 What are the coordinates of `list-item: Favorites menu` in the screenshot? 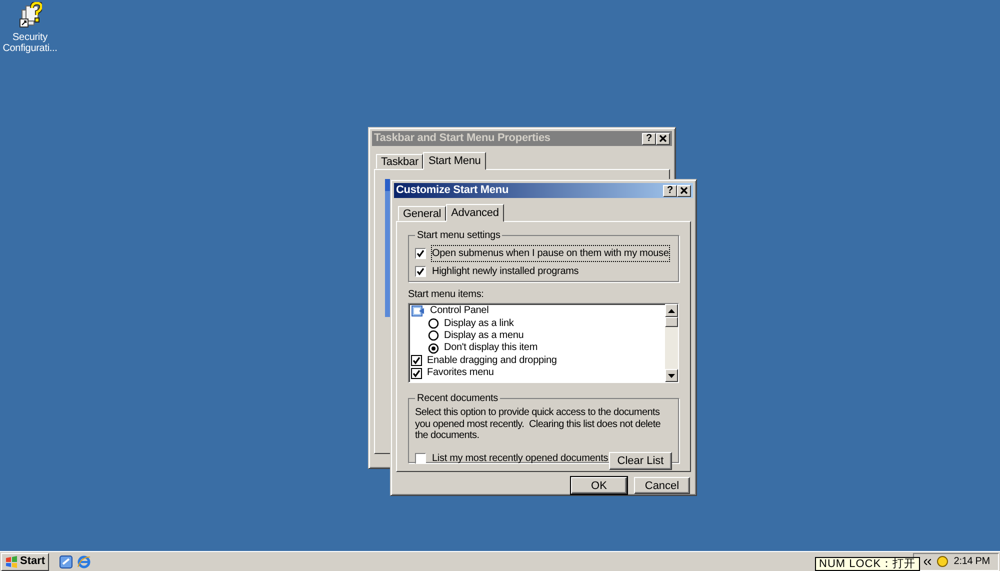 It's located at (460, 373).